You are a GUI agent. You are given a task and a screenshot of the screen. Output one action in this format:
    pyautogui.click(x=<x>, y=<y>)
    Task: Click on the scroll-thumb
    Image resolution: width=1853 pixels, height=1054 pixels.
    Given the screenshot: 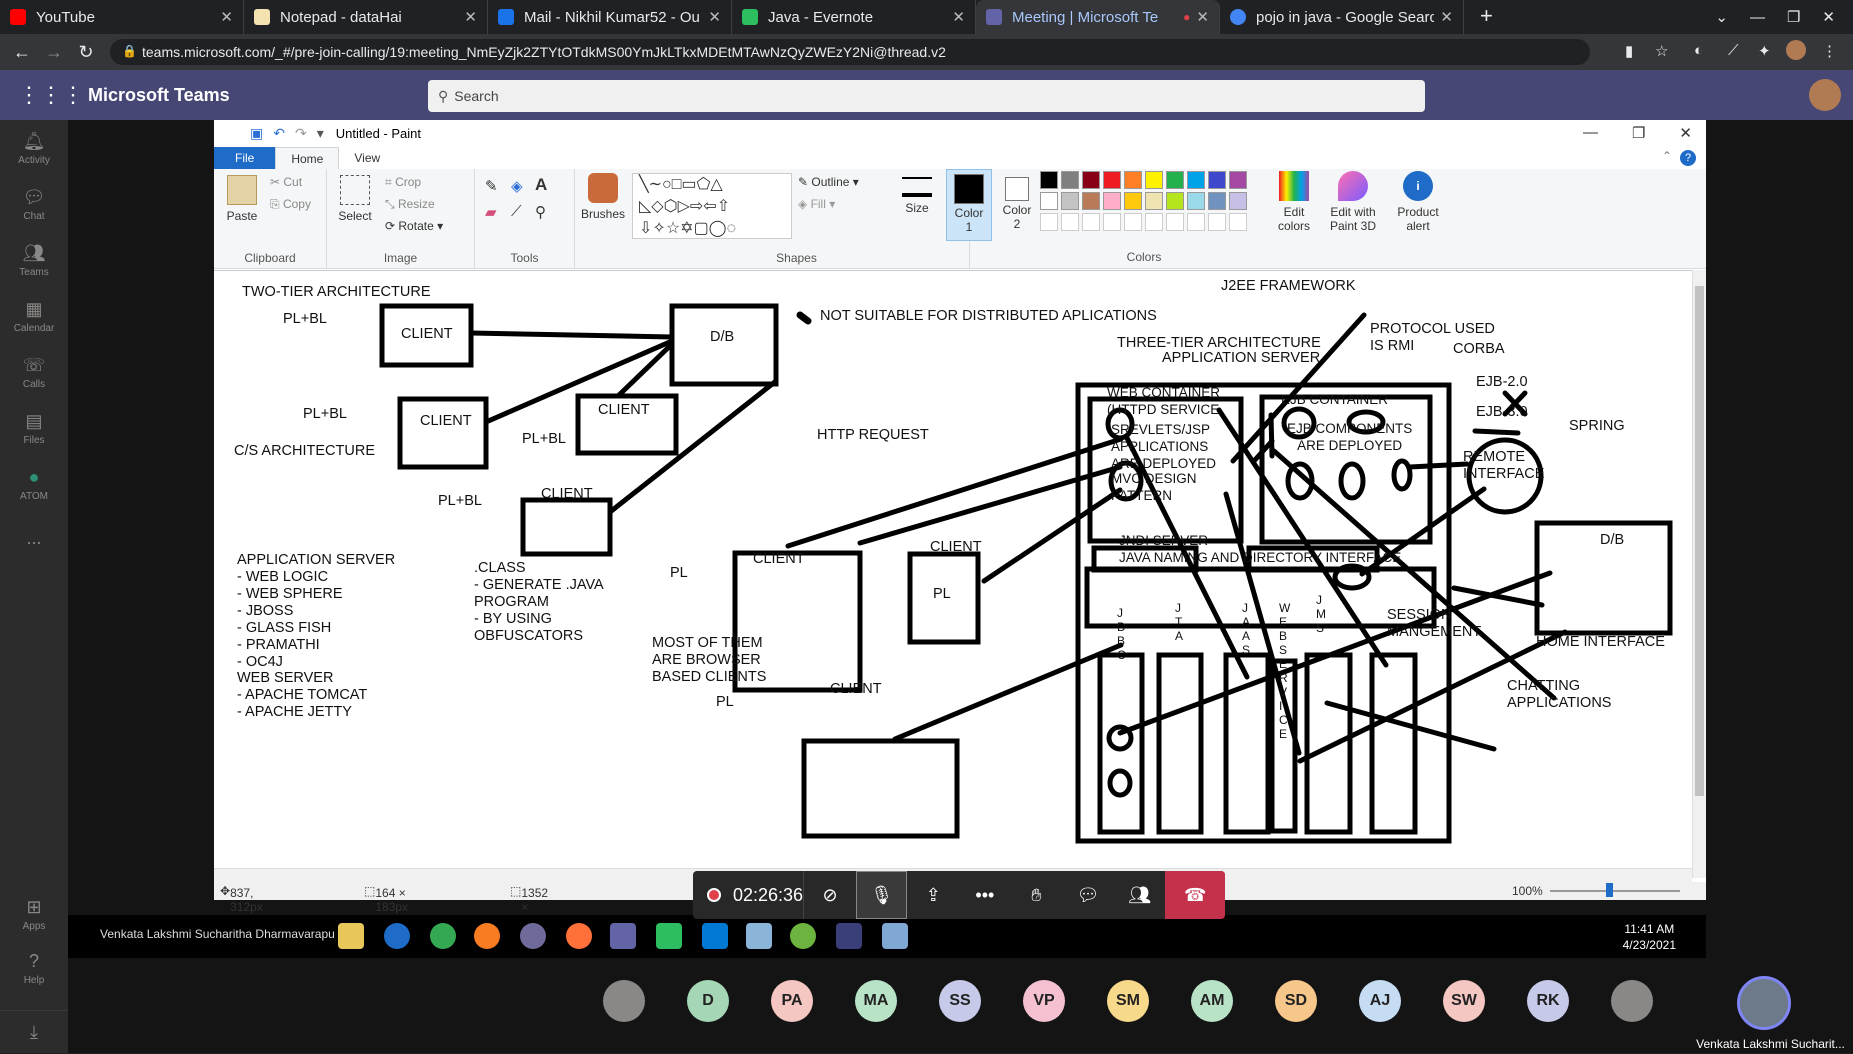 What is the action you would take?
    pyautogui.click(x=1699, y=541)
    